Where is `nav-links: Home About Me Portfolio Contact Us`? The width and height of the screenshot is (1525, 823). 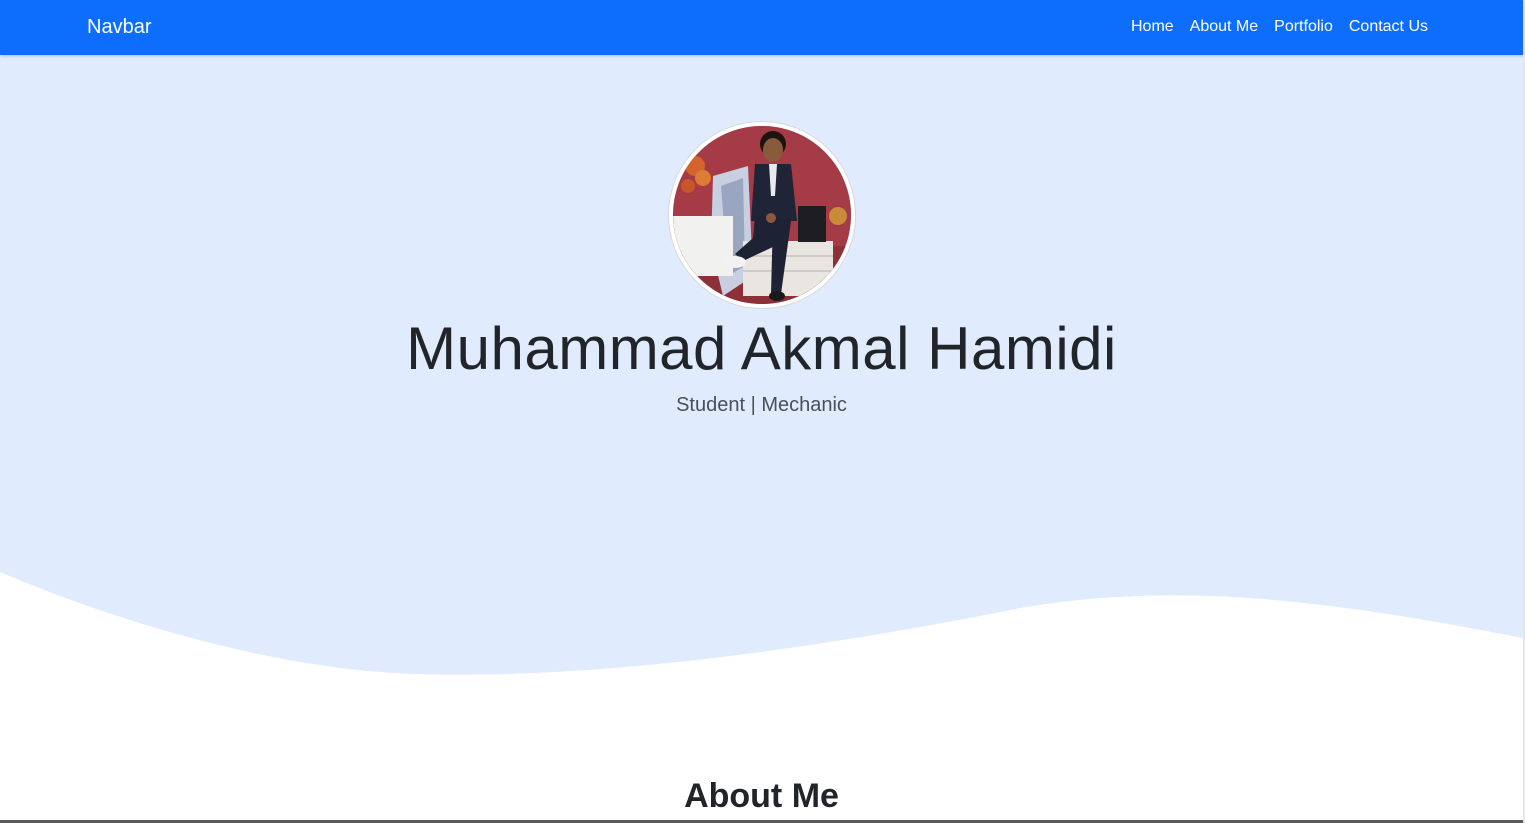
nav-links: Home About Me Portfolio Contact Us is located at coordinates (1279, 27).